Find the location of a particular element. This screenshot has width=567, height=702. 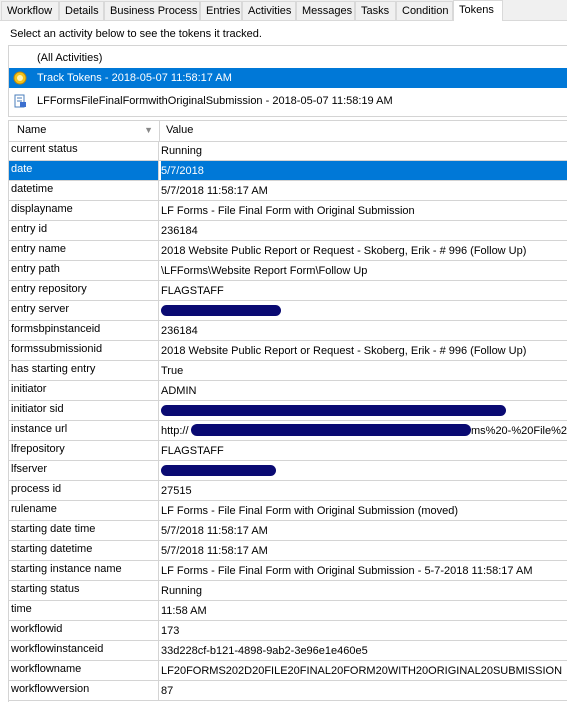

table-row: formsbpinstanceid 236184 is located at coordinates (288, 331).